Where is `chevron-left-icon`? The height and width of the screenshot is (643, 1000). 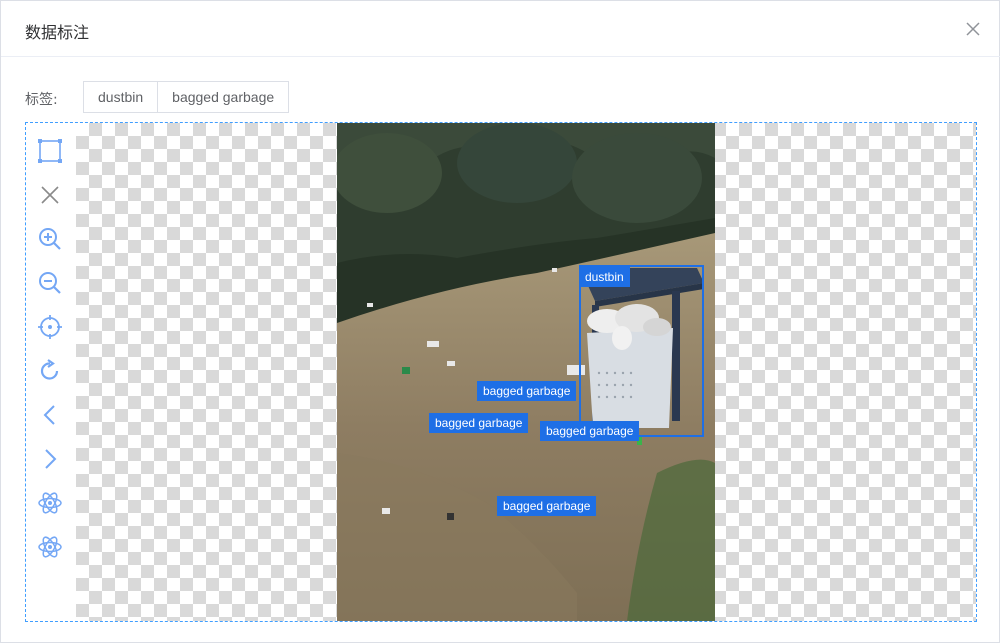
chevron-left-icon is located at coordinates (49, 415).